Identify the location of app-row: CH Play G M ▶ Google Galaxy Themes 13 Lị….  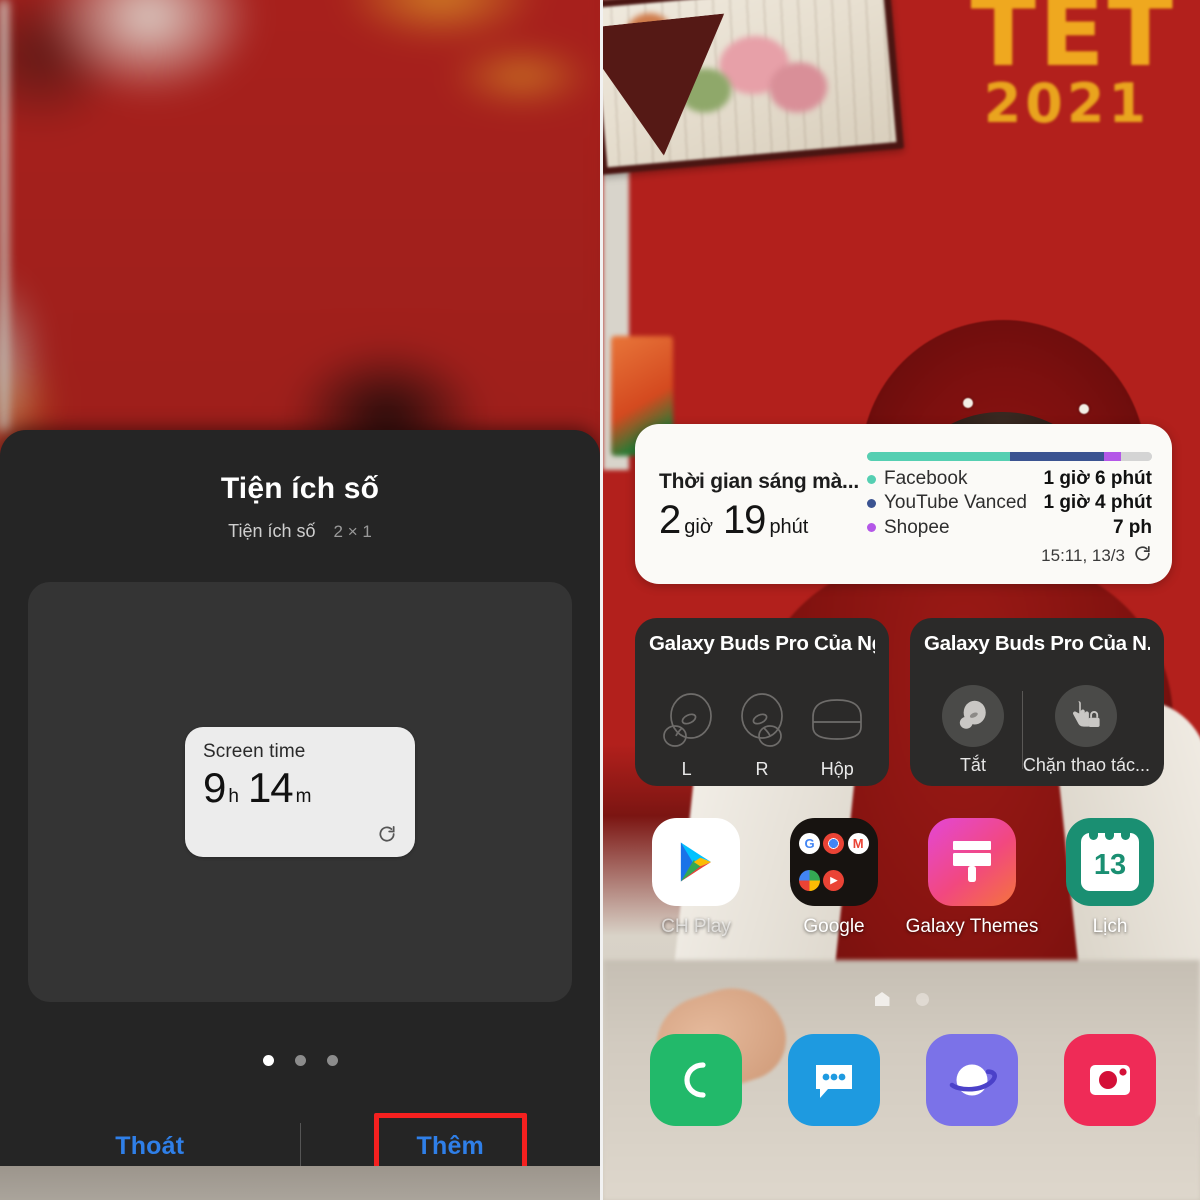
(903, 878).